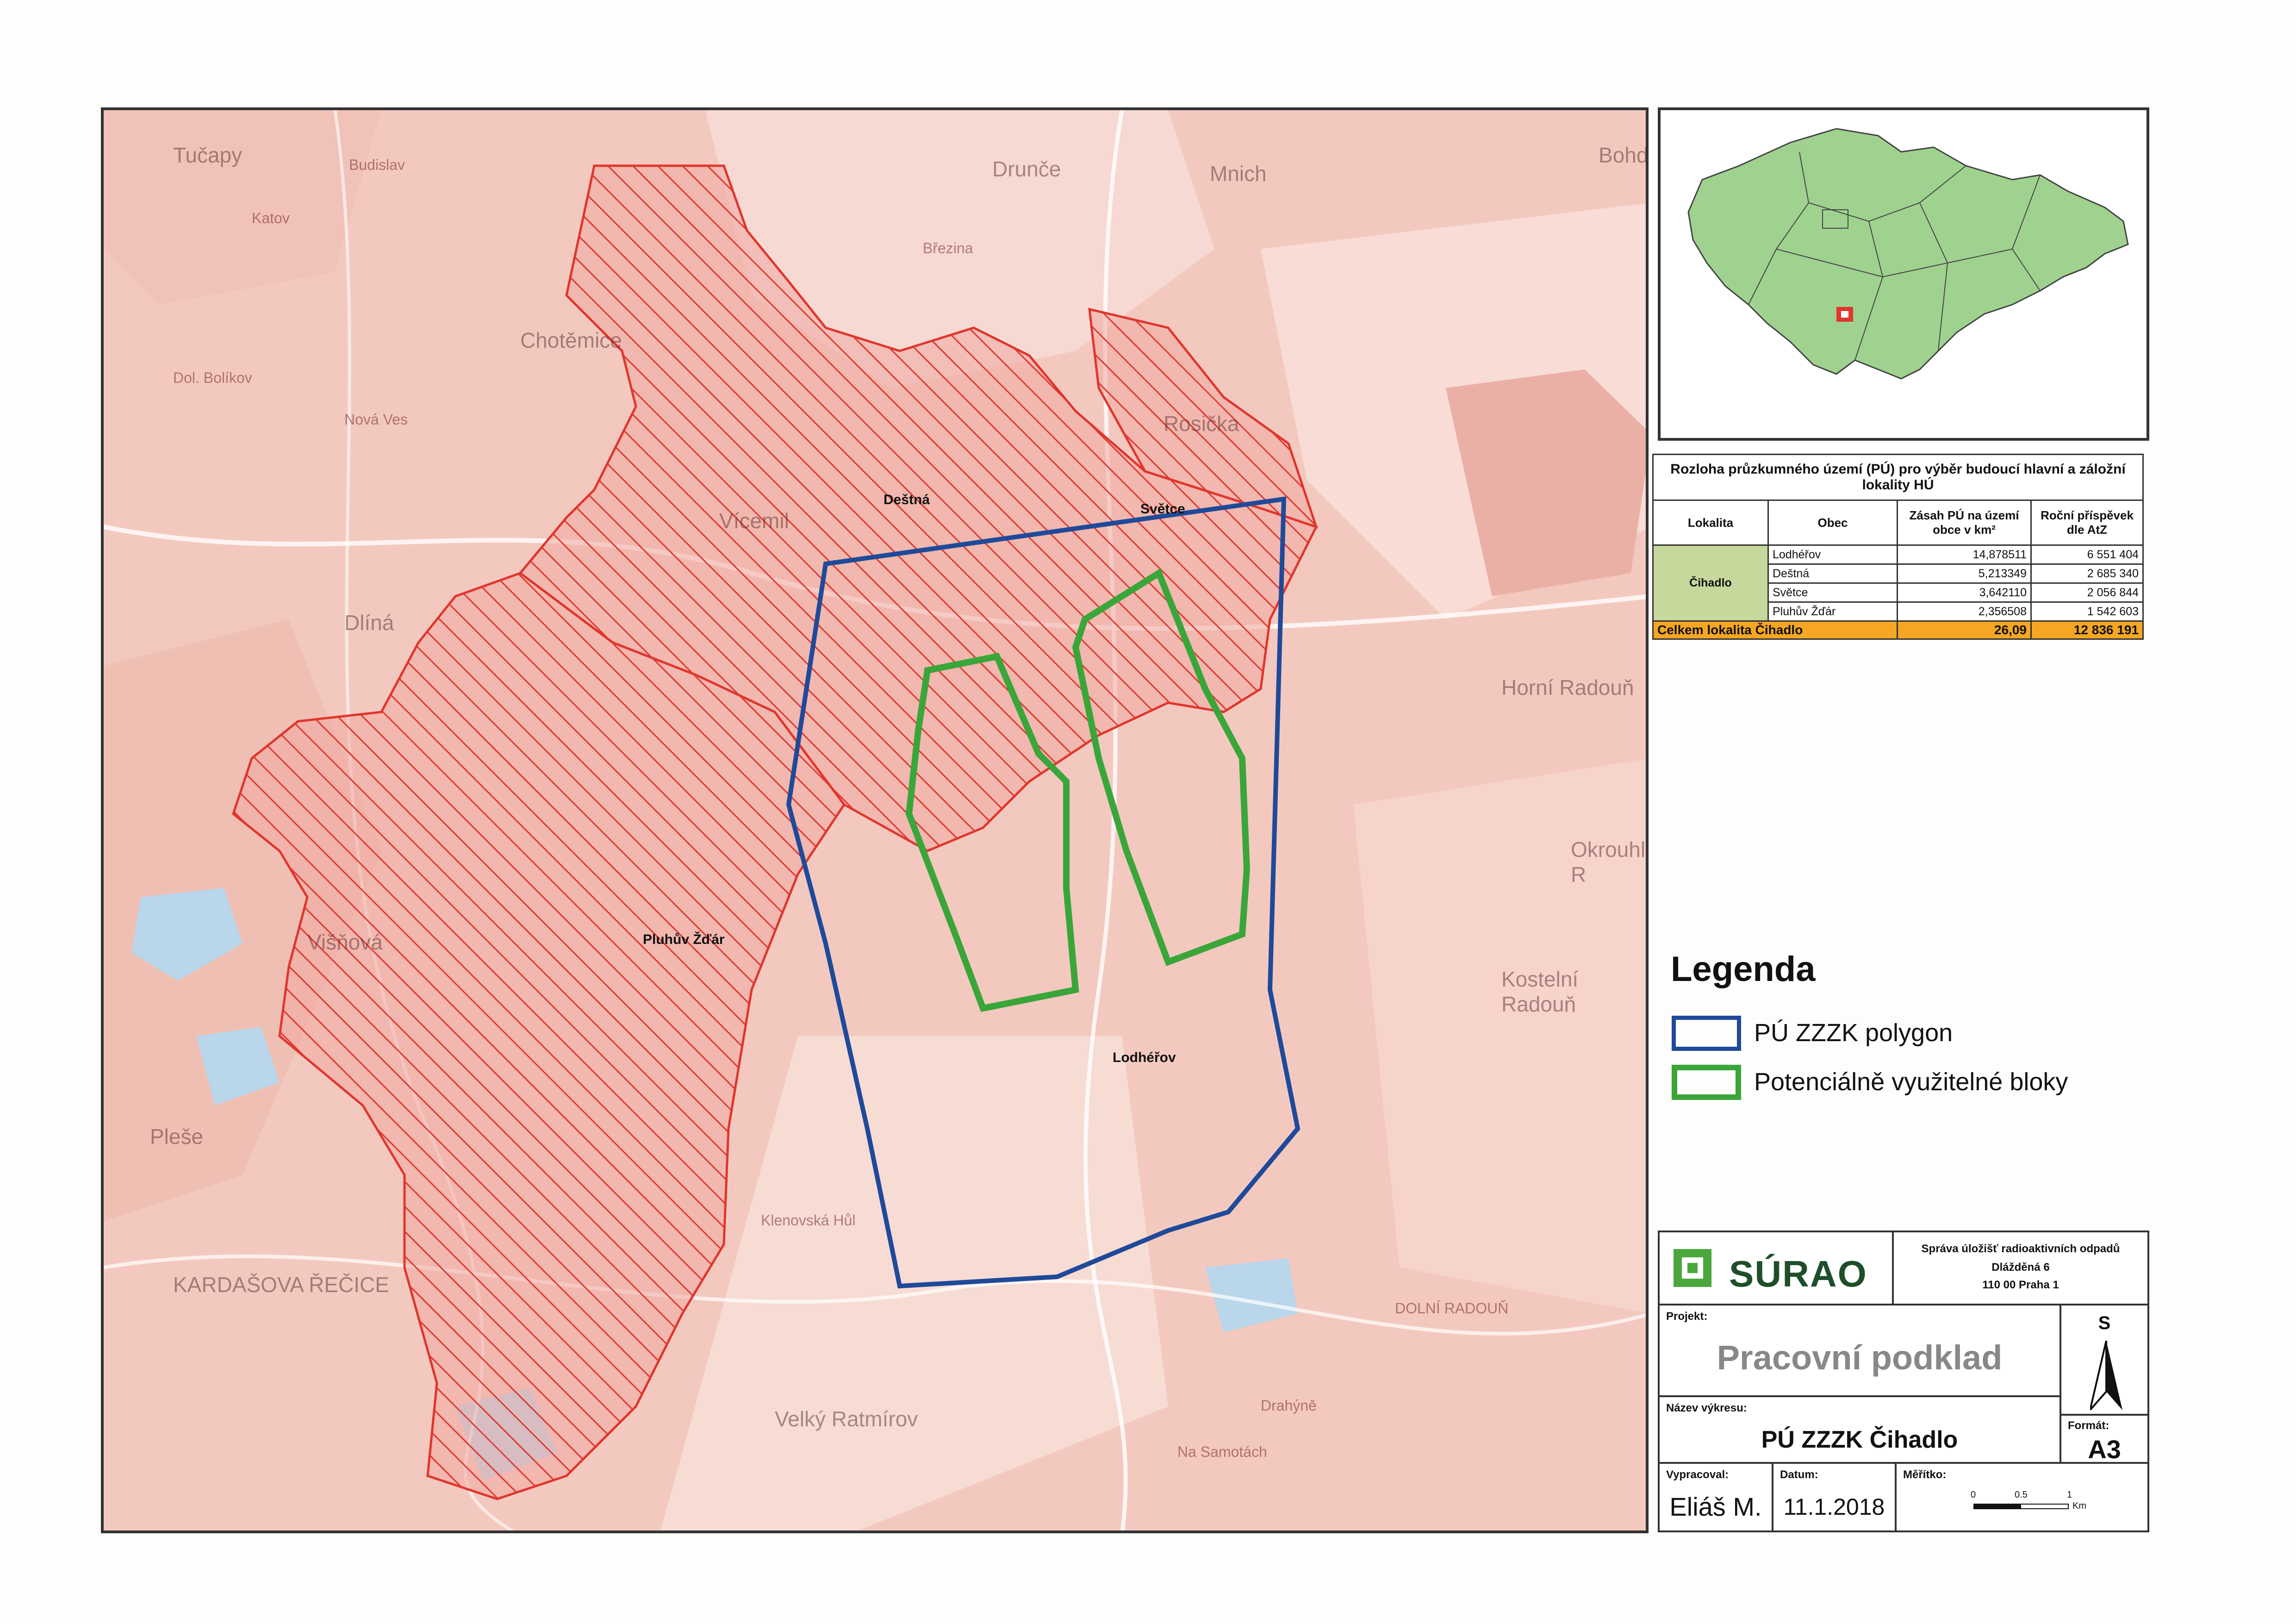 The image size is (2296, 1624). Describe the element at coordinates (2087, 630) in the screenshot. I see `total-prispevek: 12 836 191` at that location.